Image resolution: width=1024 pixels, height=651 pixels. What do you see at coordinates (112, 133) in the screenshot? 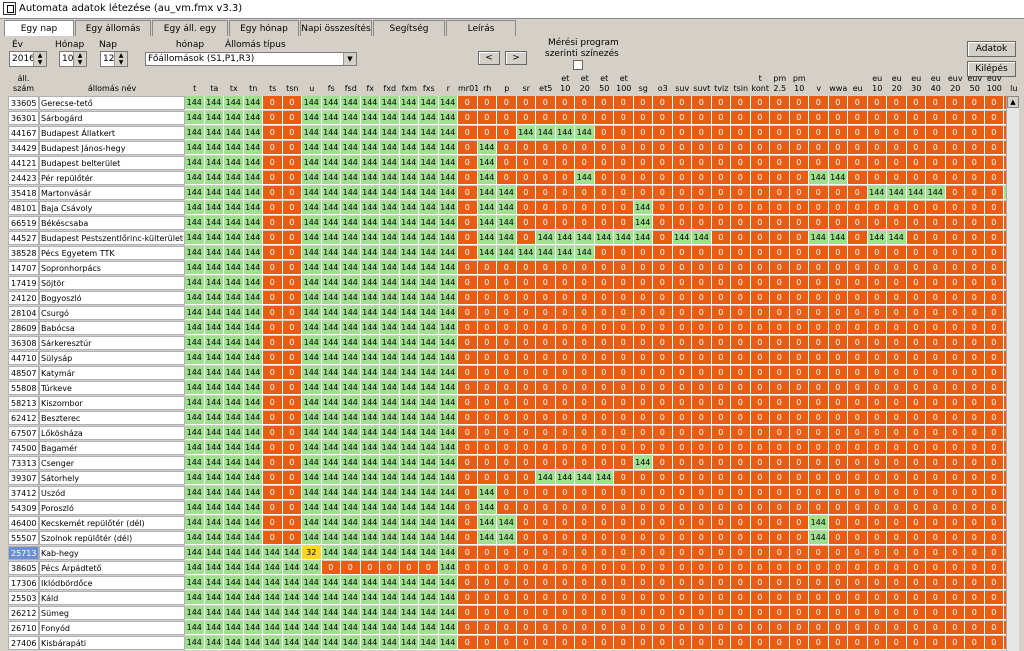
I see `station-name: Budapest Állatkert` at bounding box center [112, 133].